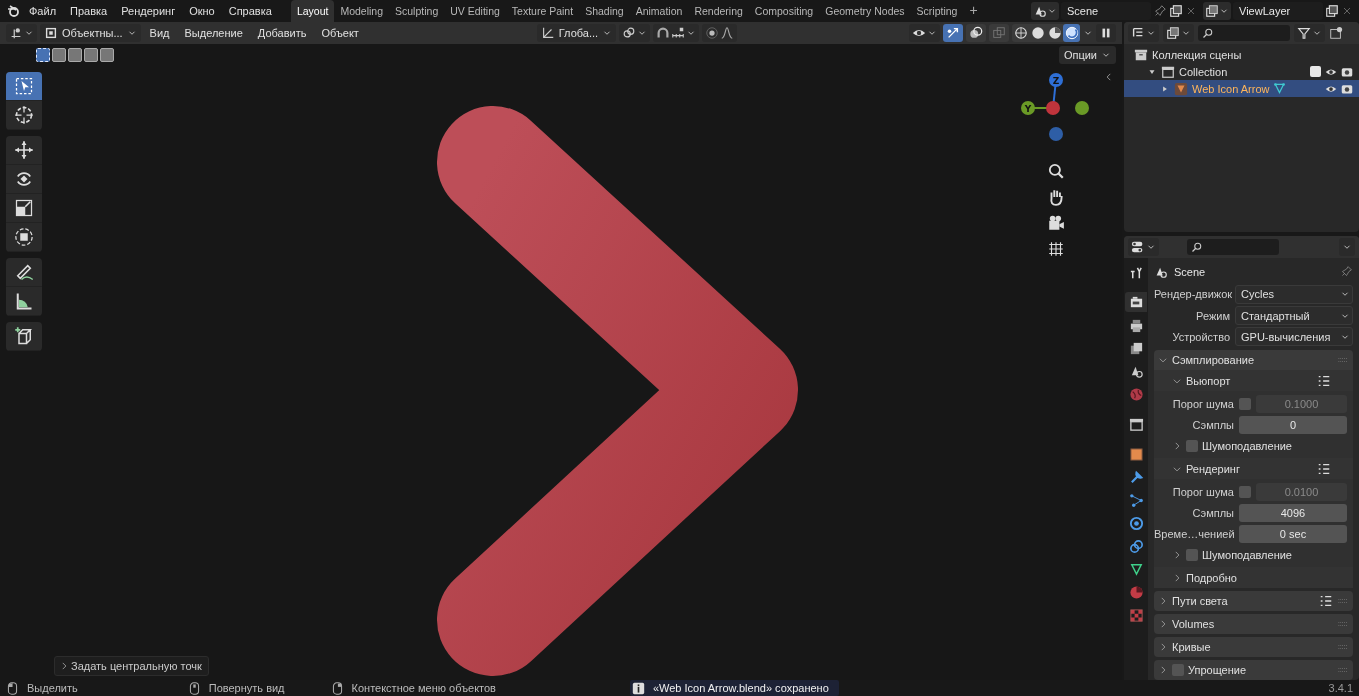 The height and width of the screenshot is (696, 1359). What do you see at coordinates (312, 11) in the screenshot?
I see `workspace-tab: Layout` at bounding box center [312, 11].